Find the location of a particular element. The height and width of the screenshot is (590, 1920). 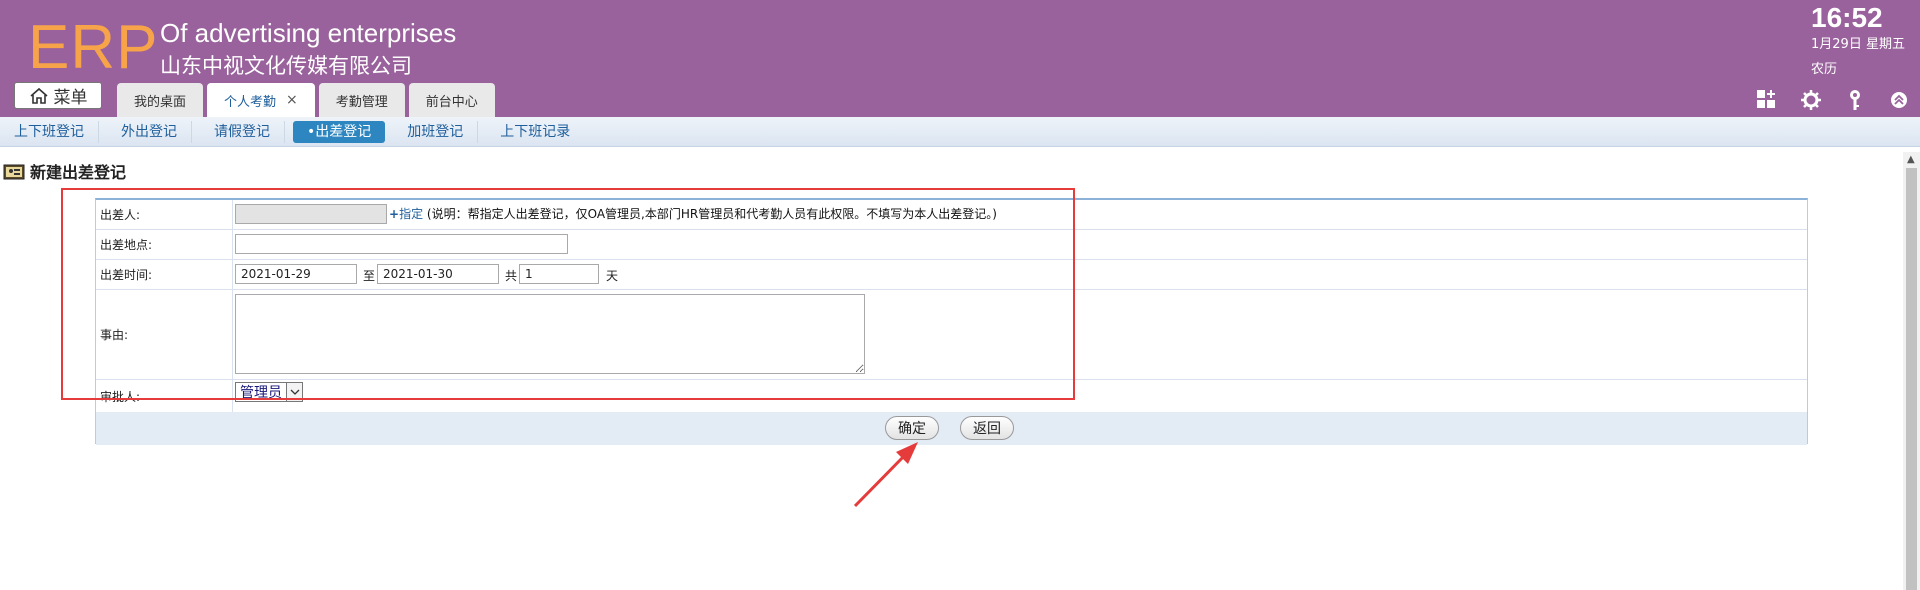

form-actions: 确定 返回 is located at coordinates (951, 428).